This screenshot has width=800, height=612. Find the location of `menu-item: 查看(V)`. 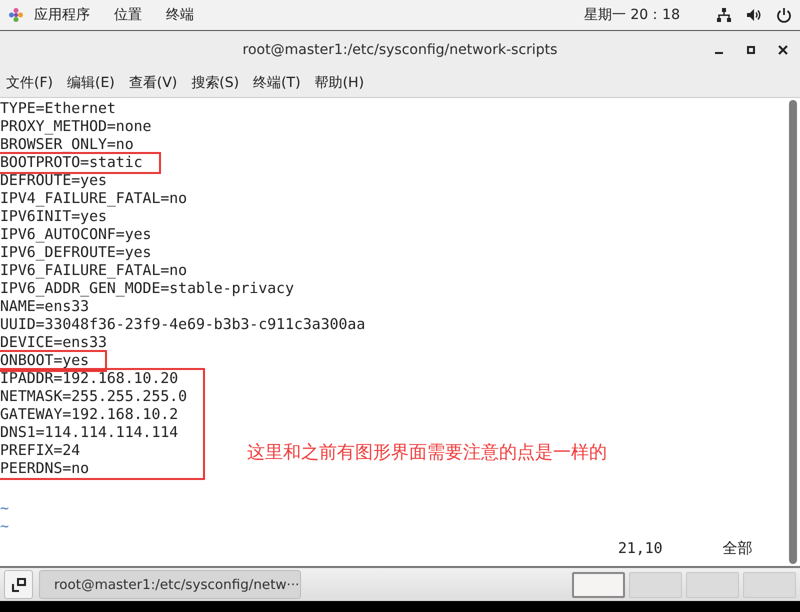

menu-item: 查看(V) is located at coordinates (153, 83).